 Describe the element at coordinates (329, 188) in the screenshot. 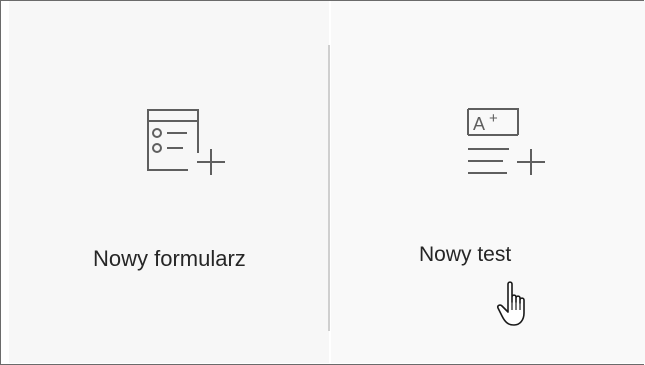

I see `divider` at that location.